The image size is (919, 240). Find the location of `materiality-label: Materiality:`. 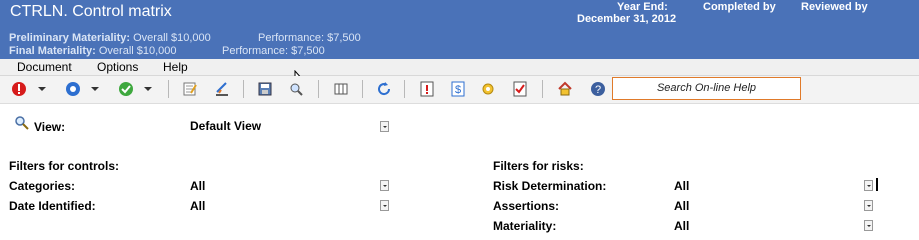

materiality-label: Materiality: is located at coordinates (525, 226).